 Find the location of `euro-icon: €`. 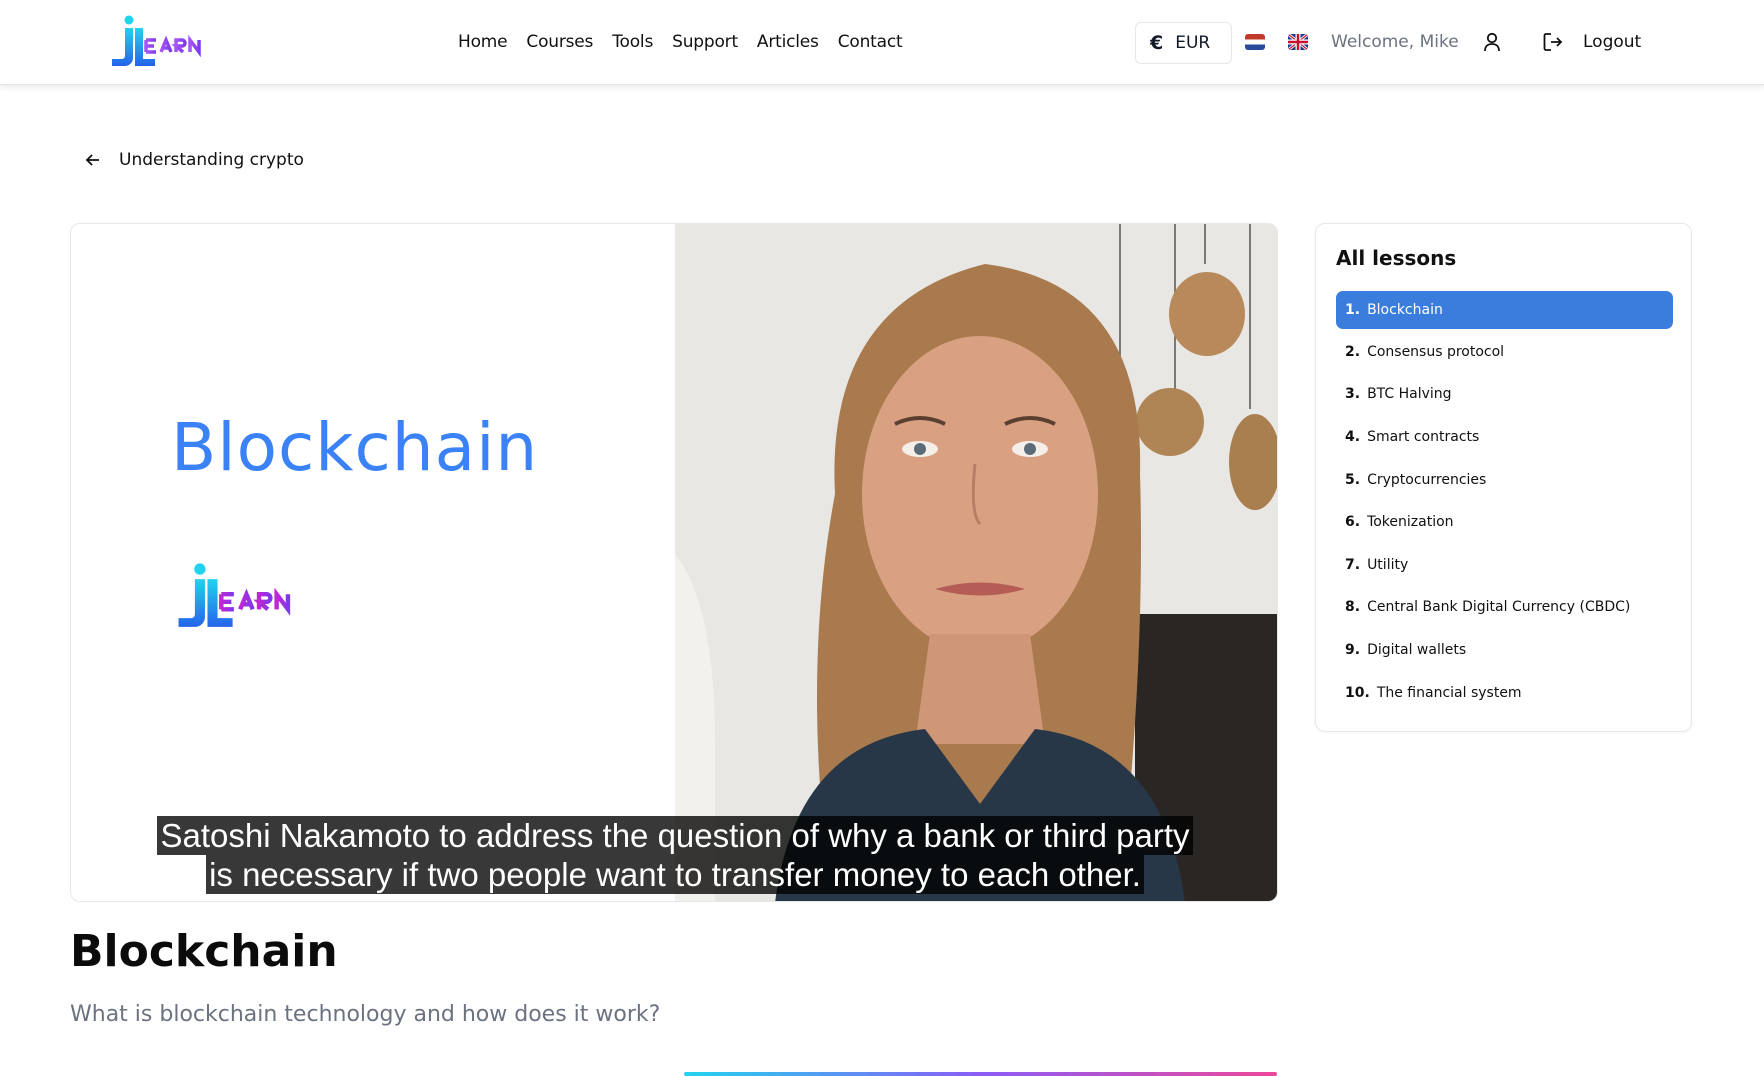

euro-icon: € is located at coordinates (1157, 43).